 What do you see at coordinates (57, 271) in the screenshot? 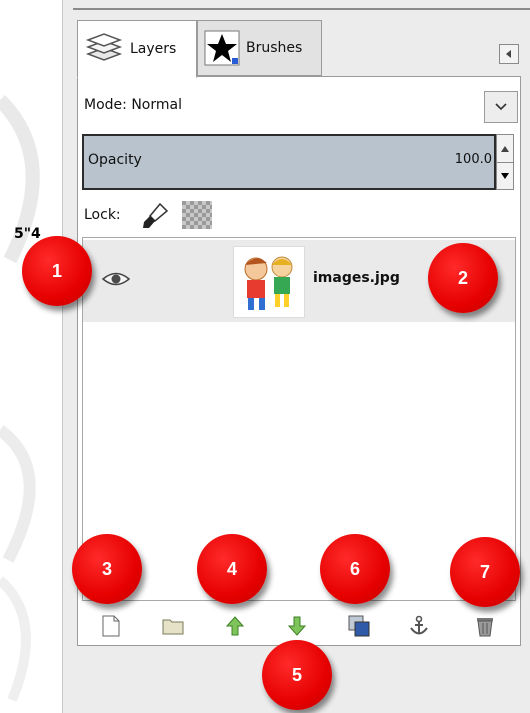
I see `callout-marker-1: 1` at bounding box center [57, 271].